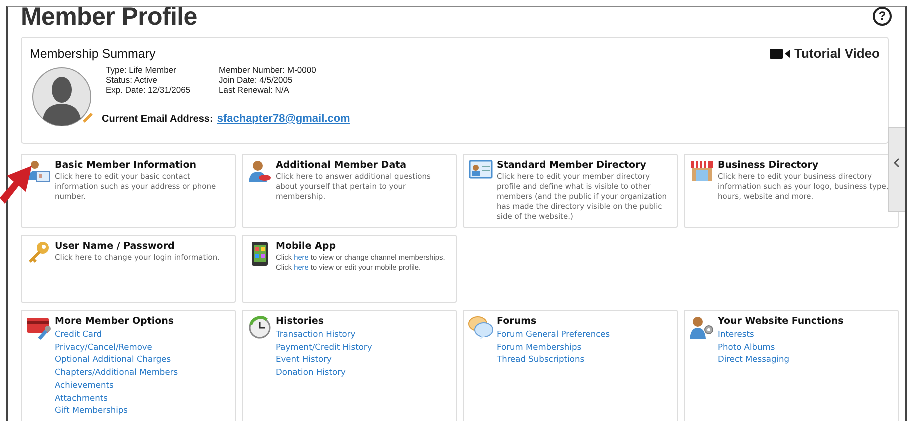 Image resolution: width=913 pixels, height=421 pixels. Describe the element at coordinates (142, 70) in the screenshot. I see `member-detail: Type: Life Member` at that location.